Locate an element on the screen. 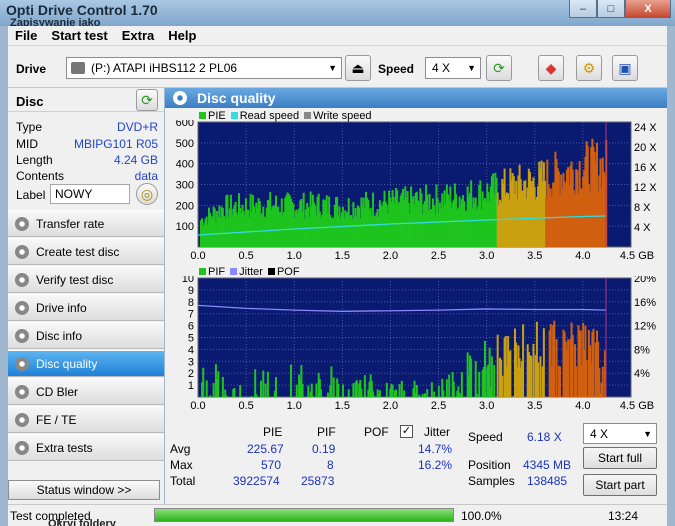  y-tick-label: 1 is located at coordinates (191, 386).